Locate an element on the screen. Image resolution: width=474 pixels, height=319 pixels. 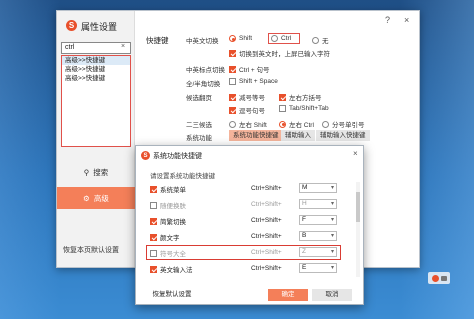
hotkey-row: 随便换肤 Ctrl+Shift+ H ▾ is located at coordinates (251, 204).